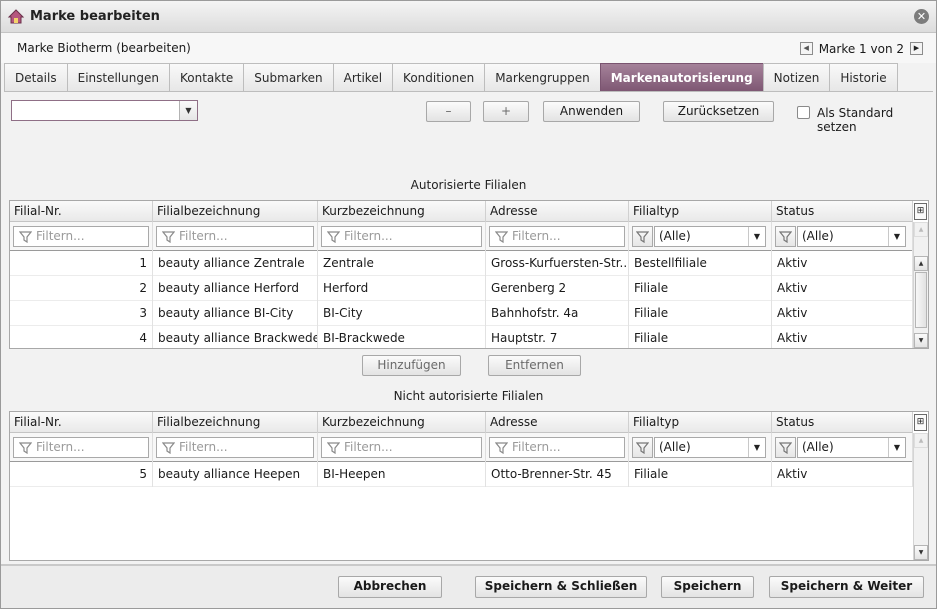 This screenshot has width=937, height=609. I want to click on add-view-button: +, so click(506, 111).